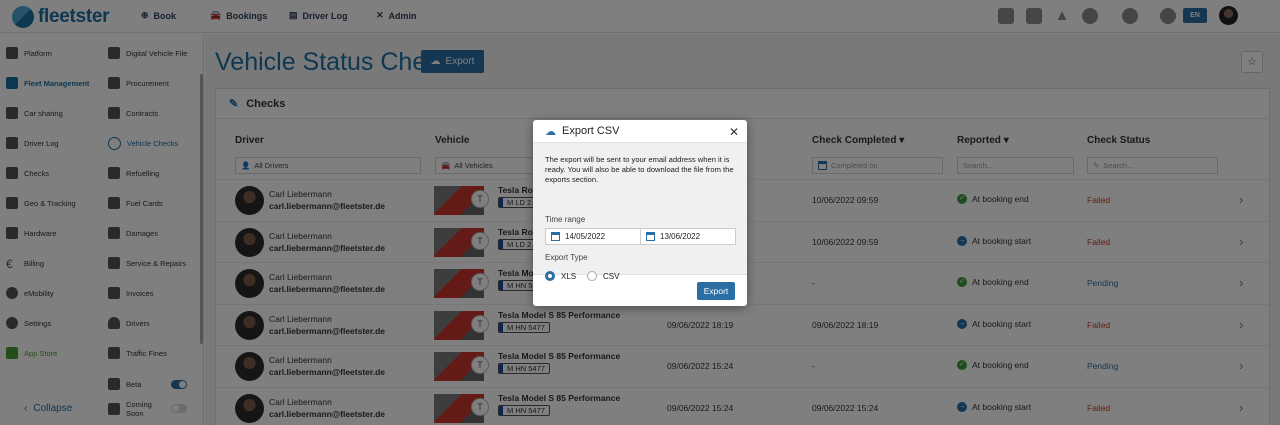  Describe the element at coordinates (566, 257) in the screenshot. I see `export-type-label: Export Type` at that location.